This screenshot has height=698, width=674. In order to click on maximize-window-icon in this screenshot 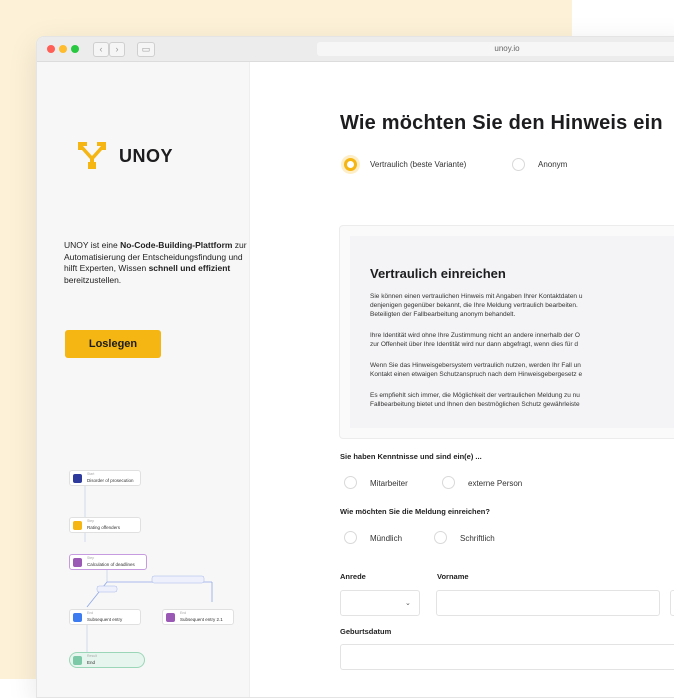, I will do `click(75, 49)`.